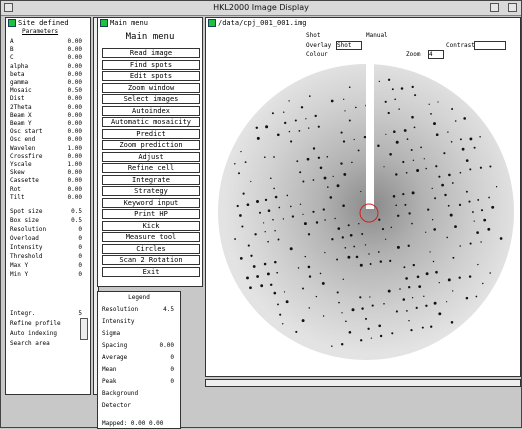 The height and width of the screenshot is (429, 522). Describe the element at coordinates (26, 156) in the screenshot. I see `param-label: Crossfire` at that location.